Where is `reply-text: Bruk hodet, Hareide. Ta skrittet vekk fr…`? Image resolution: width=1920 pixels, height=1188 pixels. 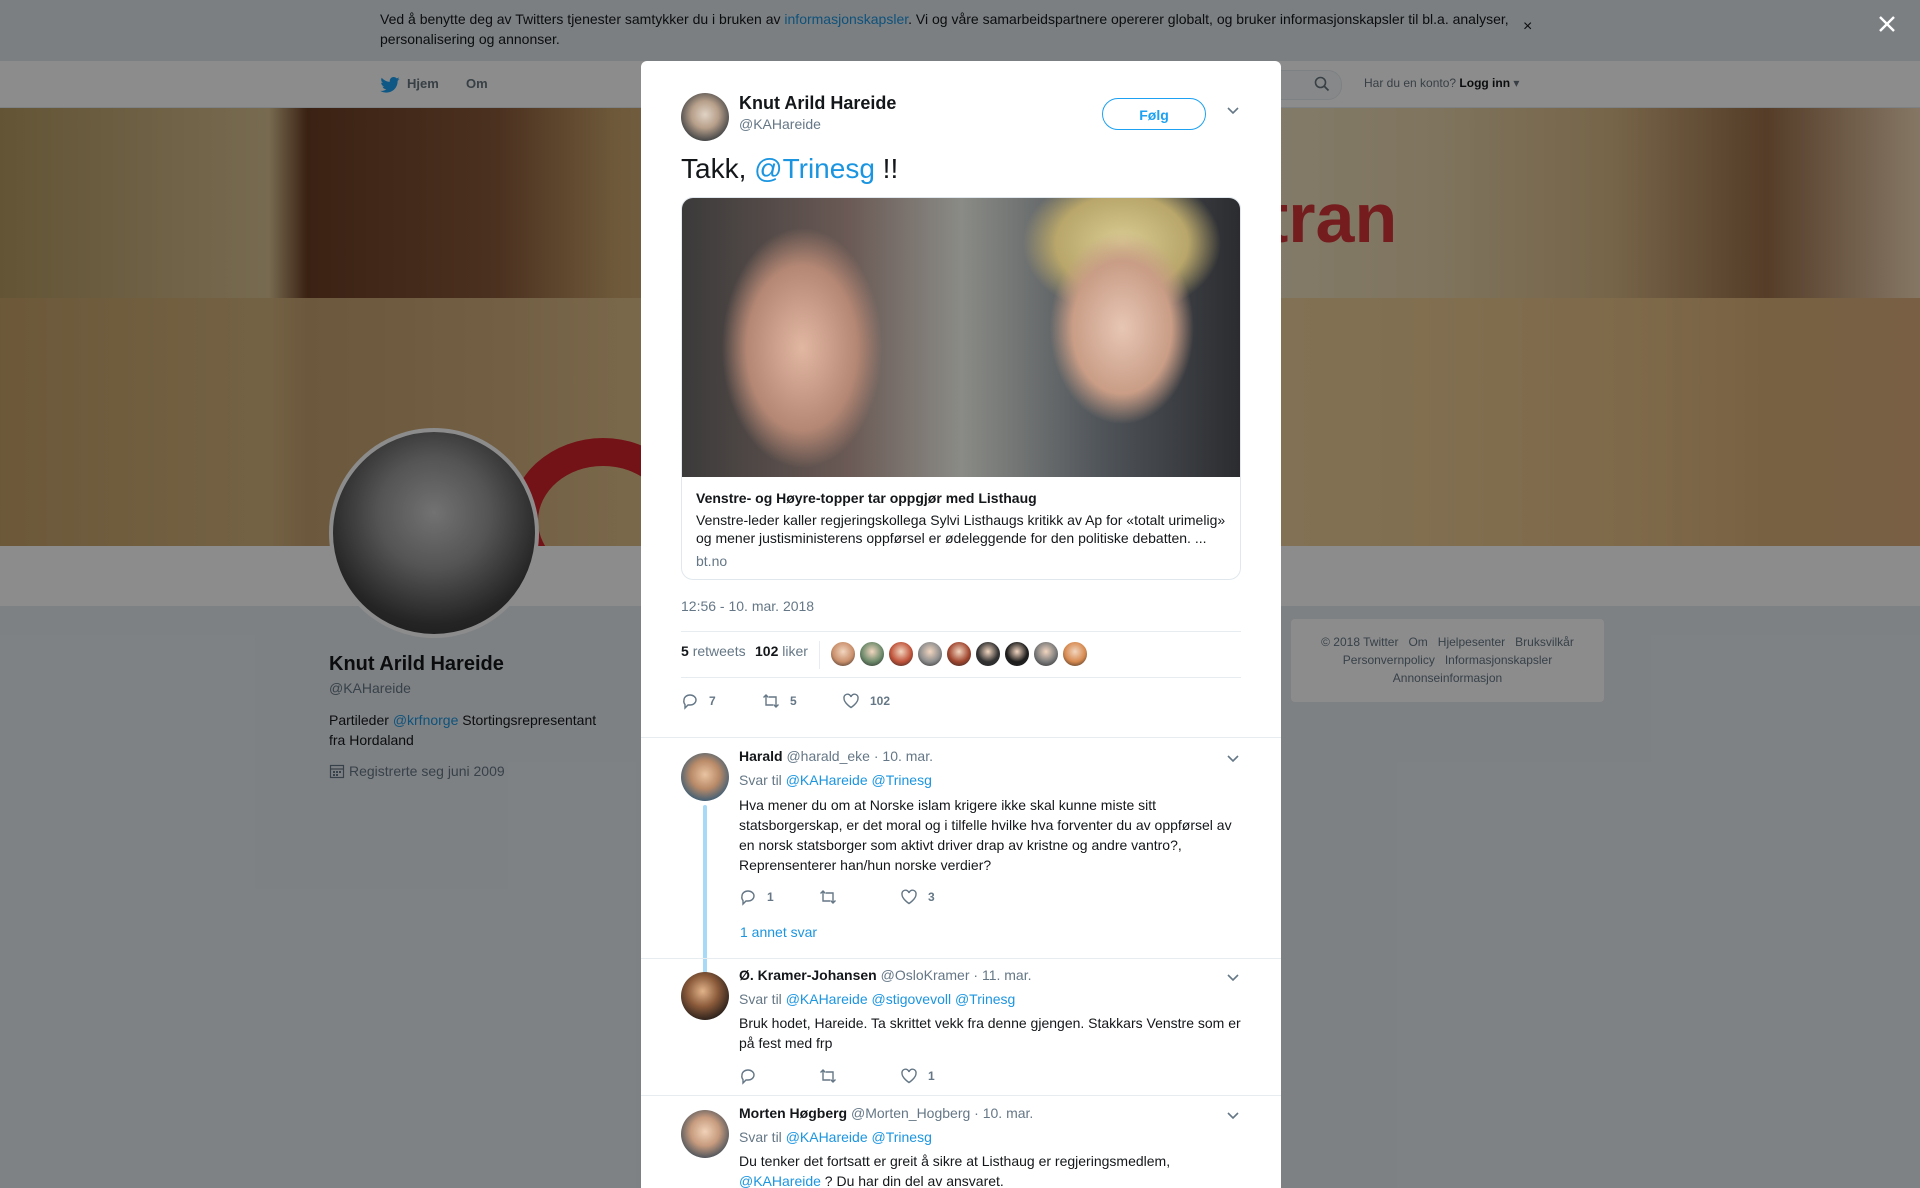 reply-text: Bruk hodet, Hareide. Ta skrittet vekk fr… is located at coordinates (990, 1033).